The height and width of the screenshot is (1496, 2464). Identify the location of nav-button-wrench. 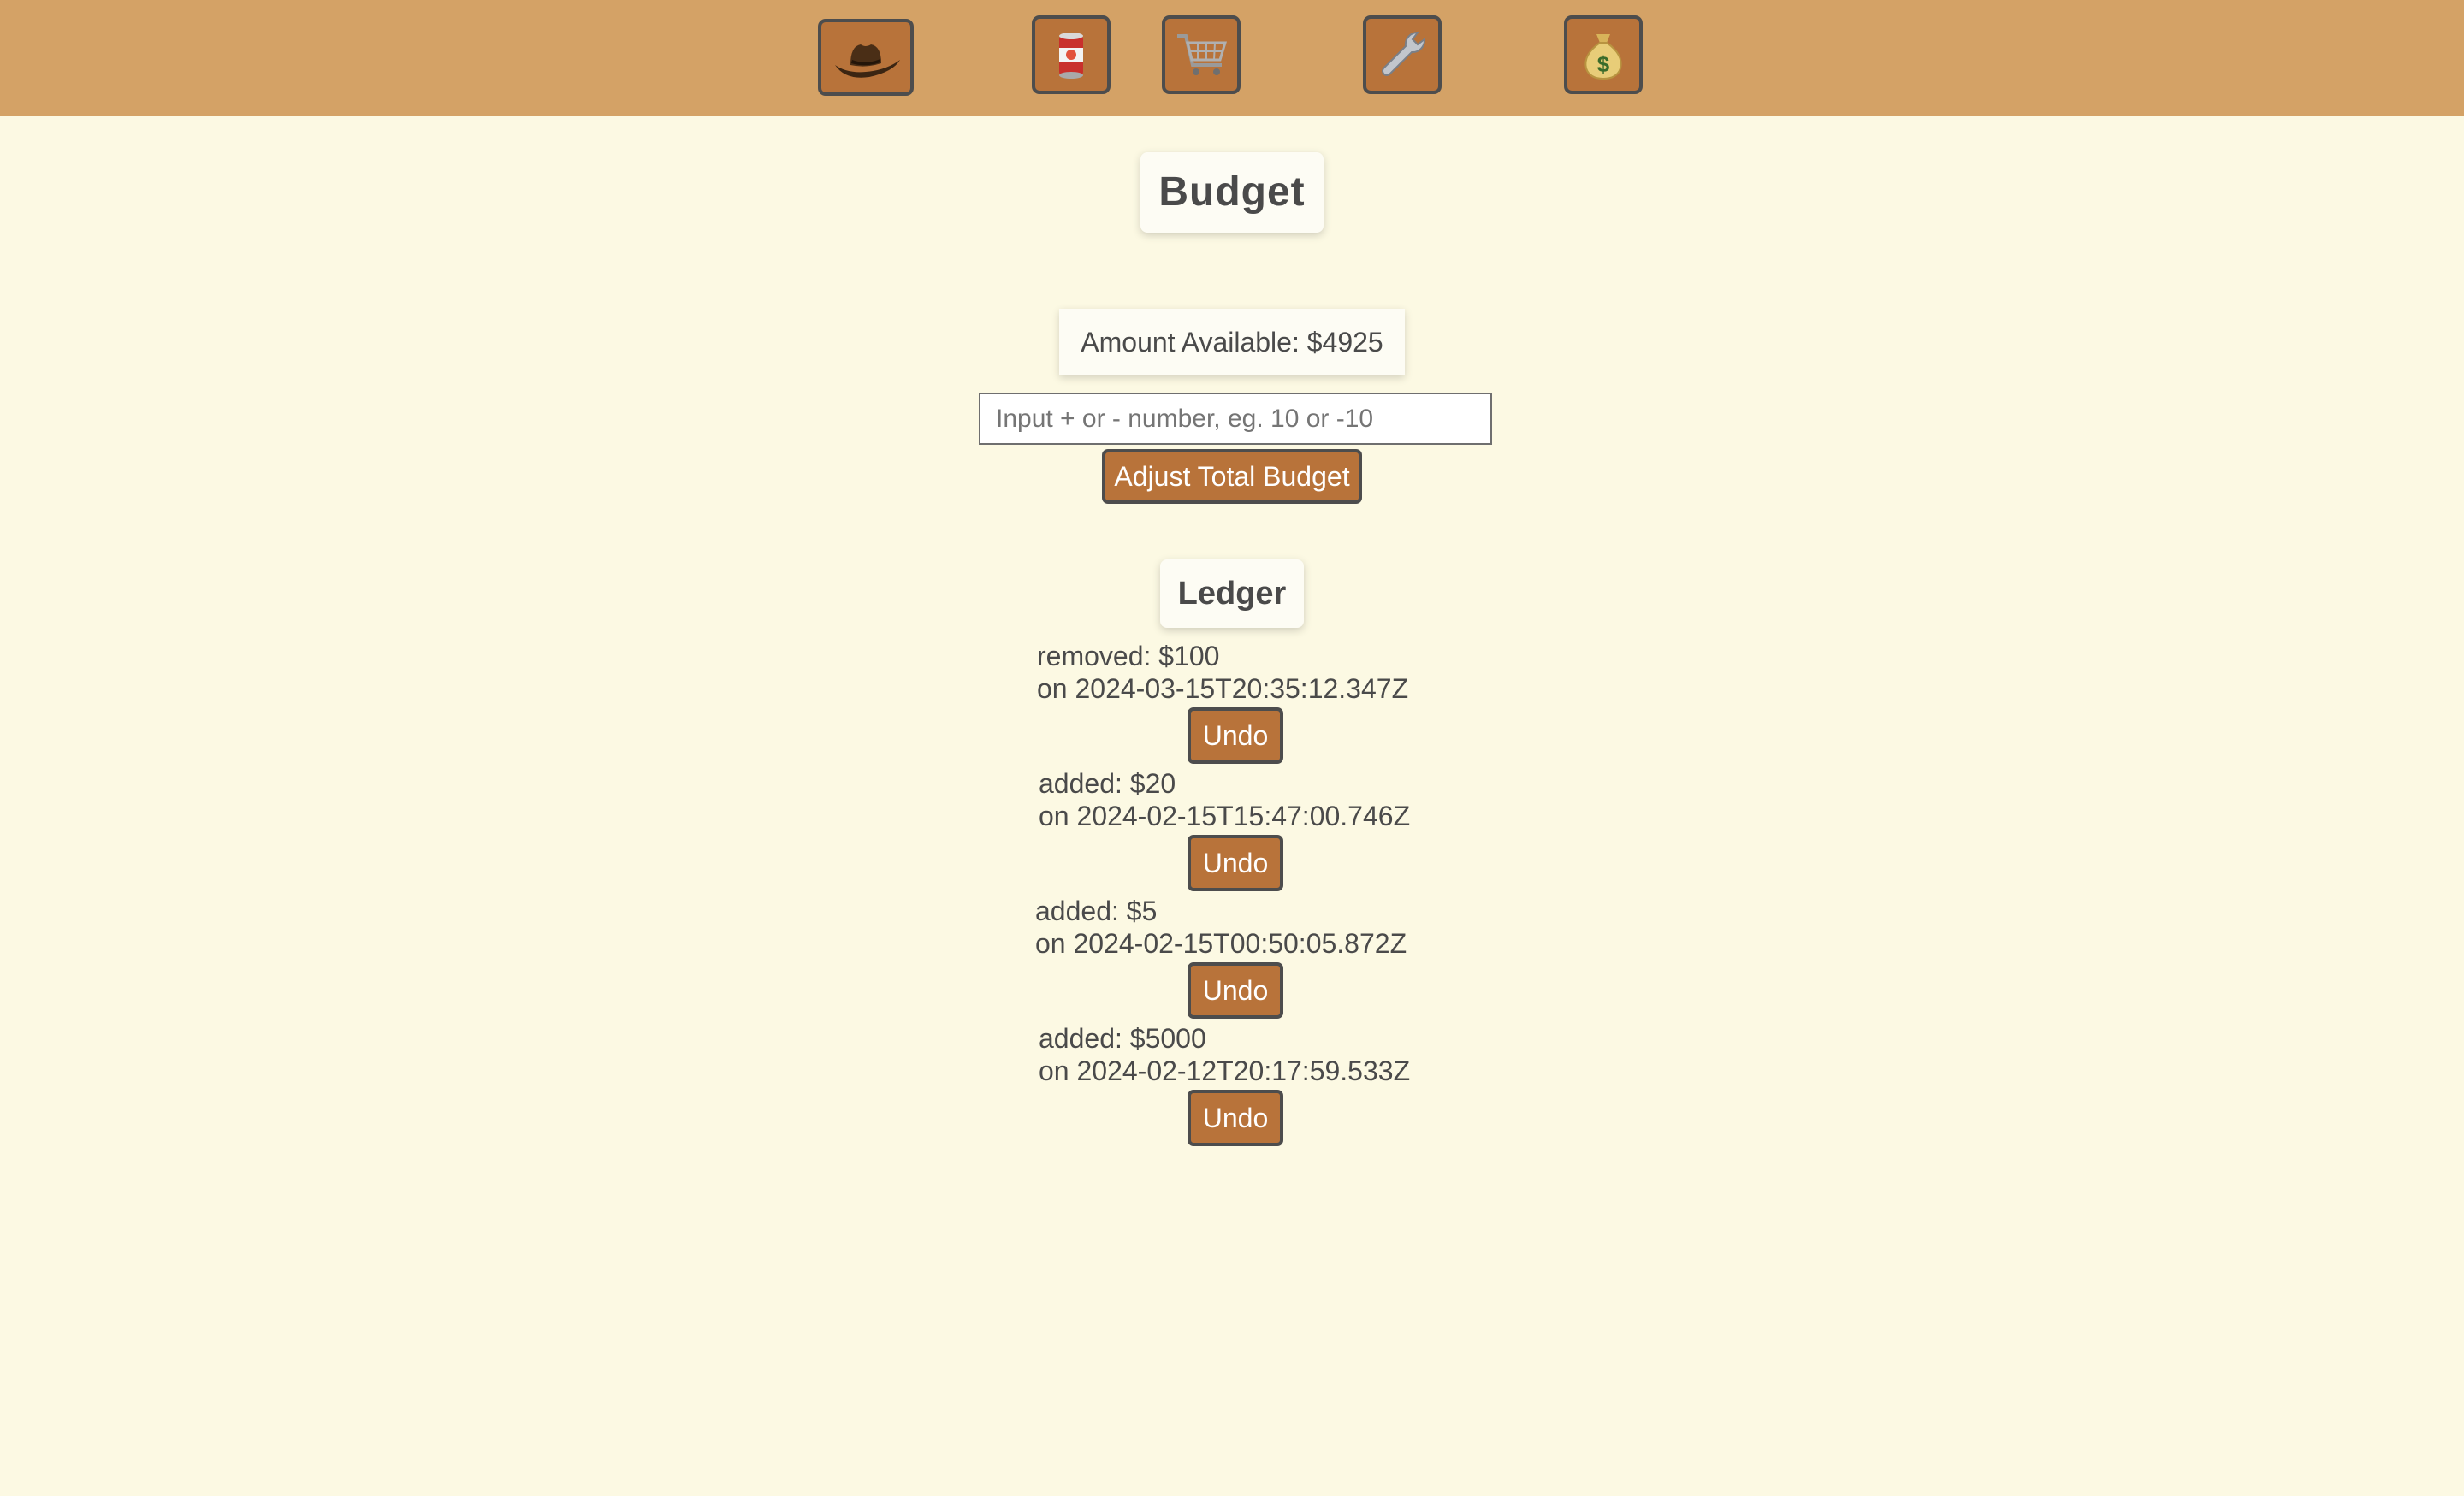
(1402, 54).